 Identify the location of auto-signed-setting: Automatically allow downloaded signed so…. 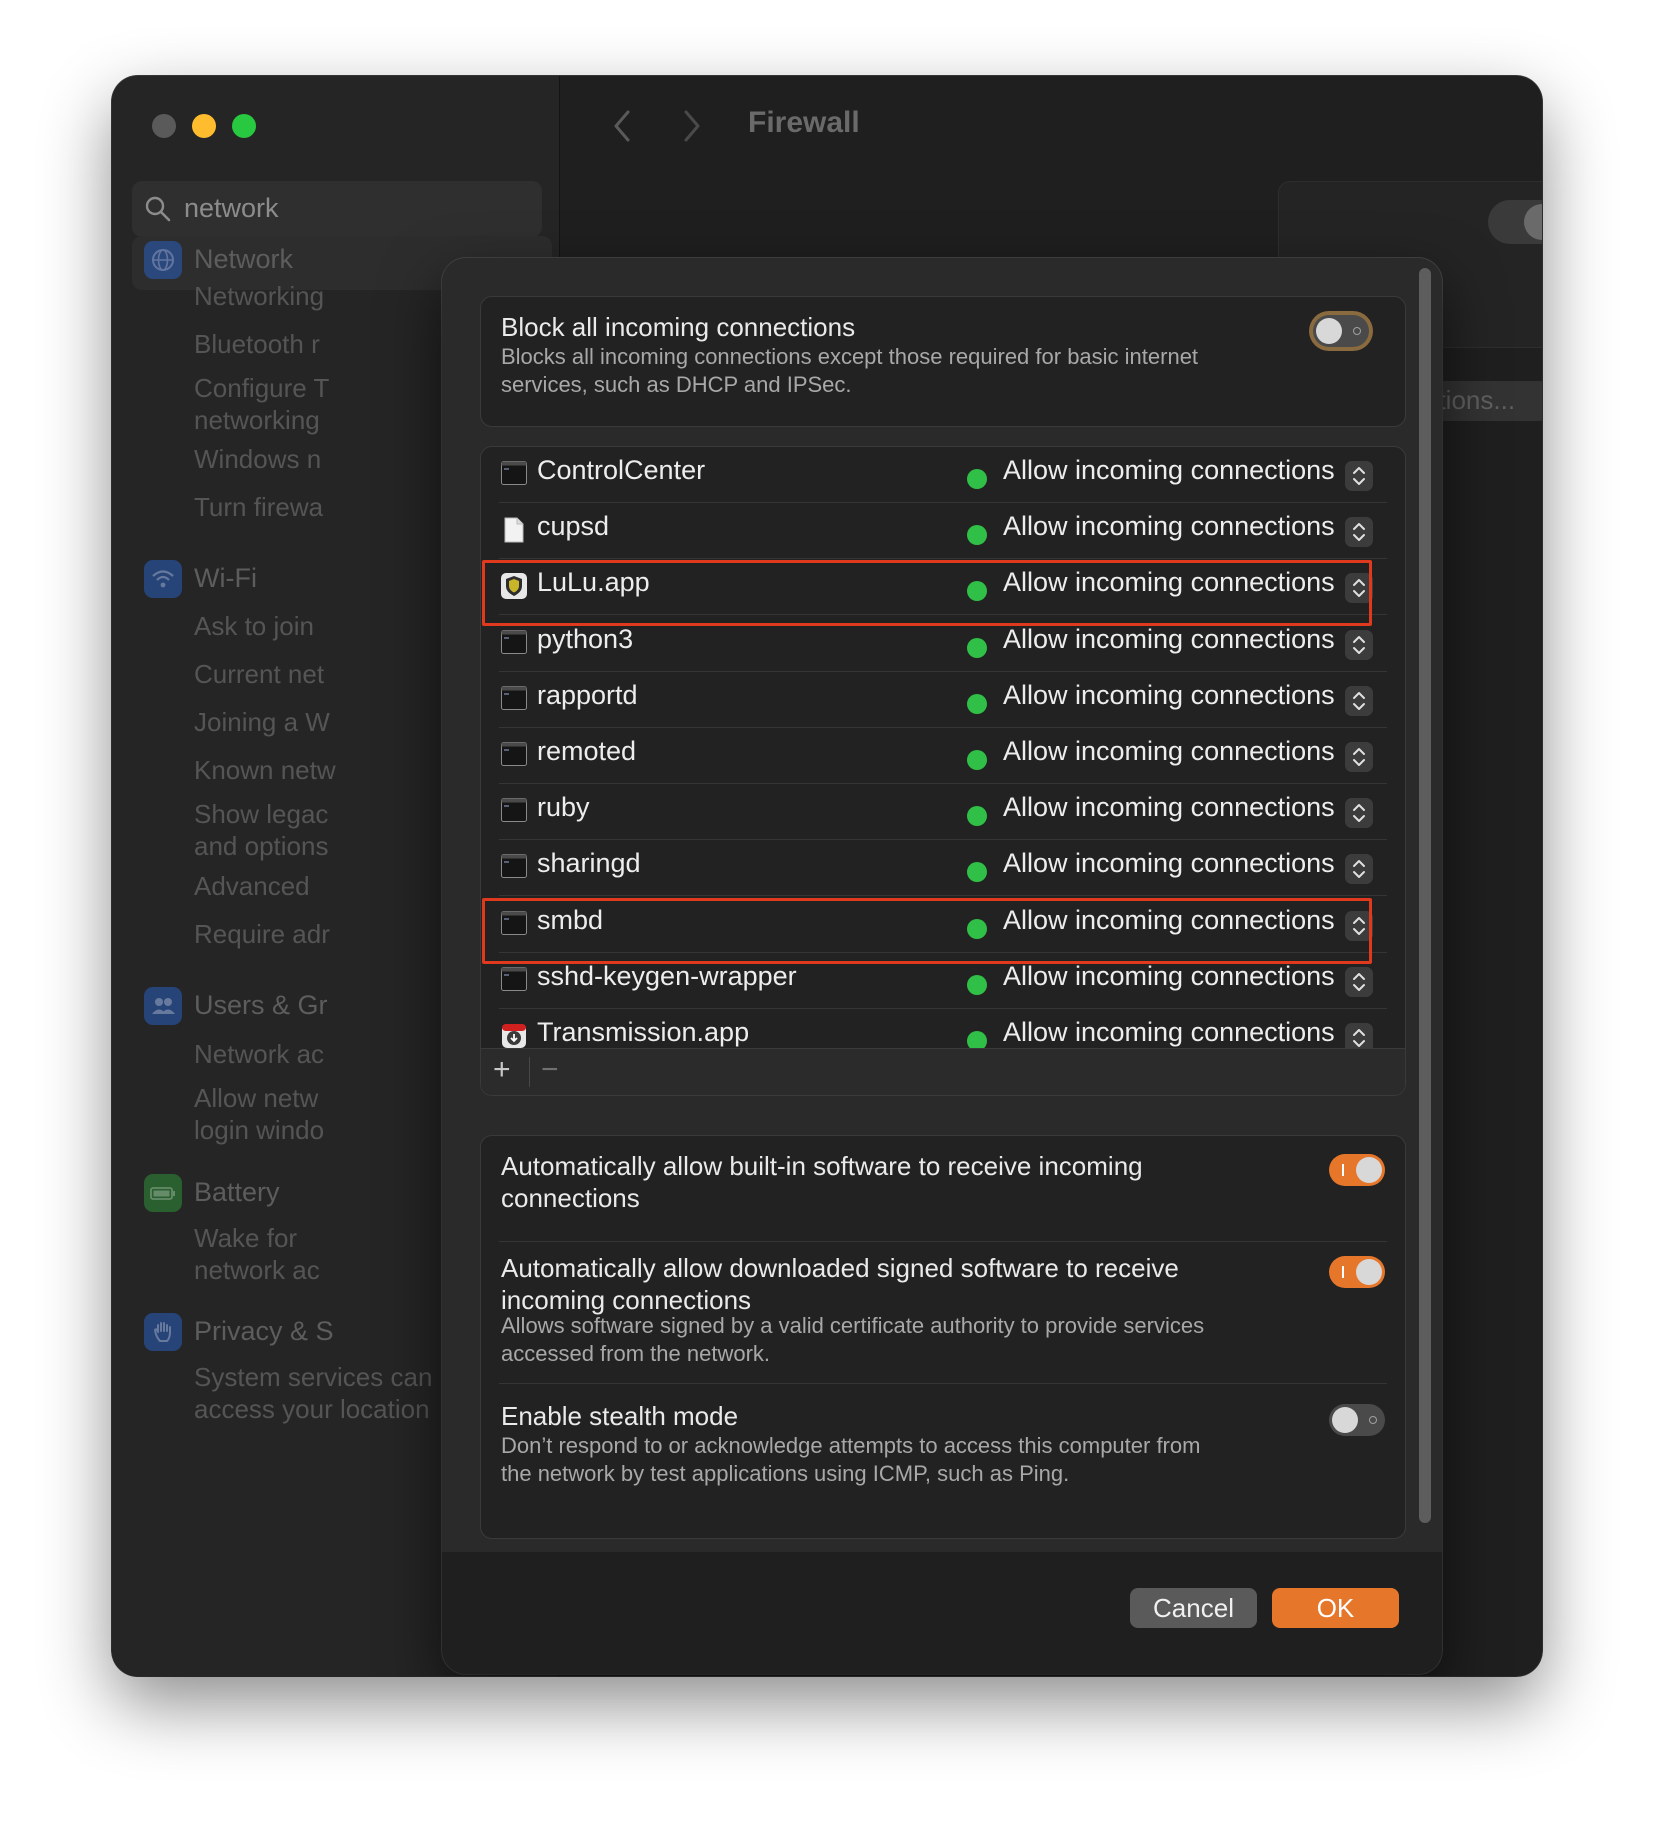
(943, 1313).